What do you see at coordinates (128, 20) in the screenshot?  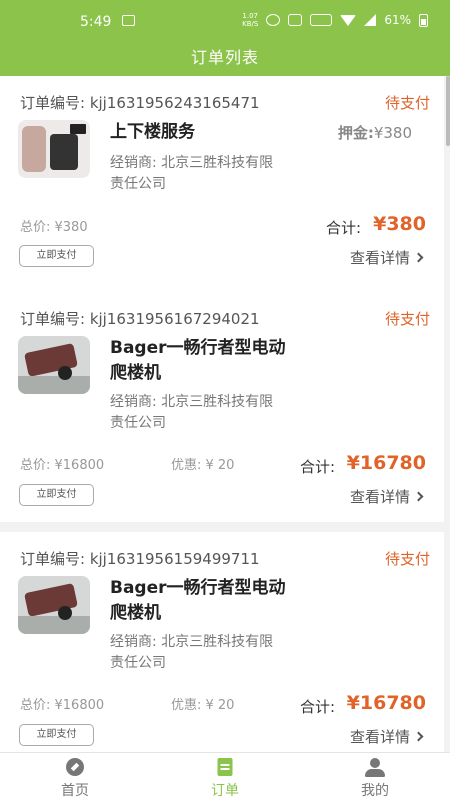 I see `gallery-notification-icon` at bounding box center [128, 20].